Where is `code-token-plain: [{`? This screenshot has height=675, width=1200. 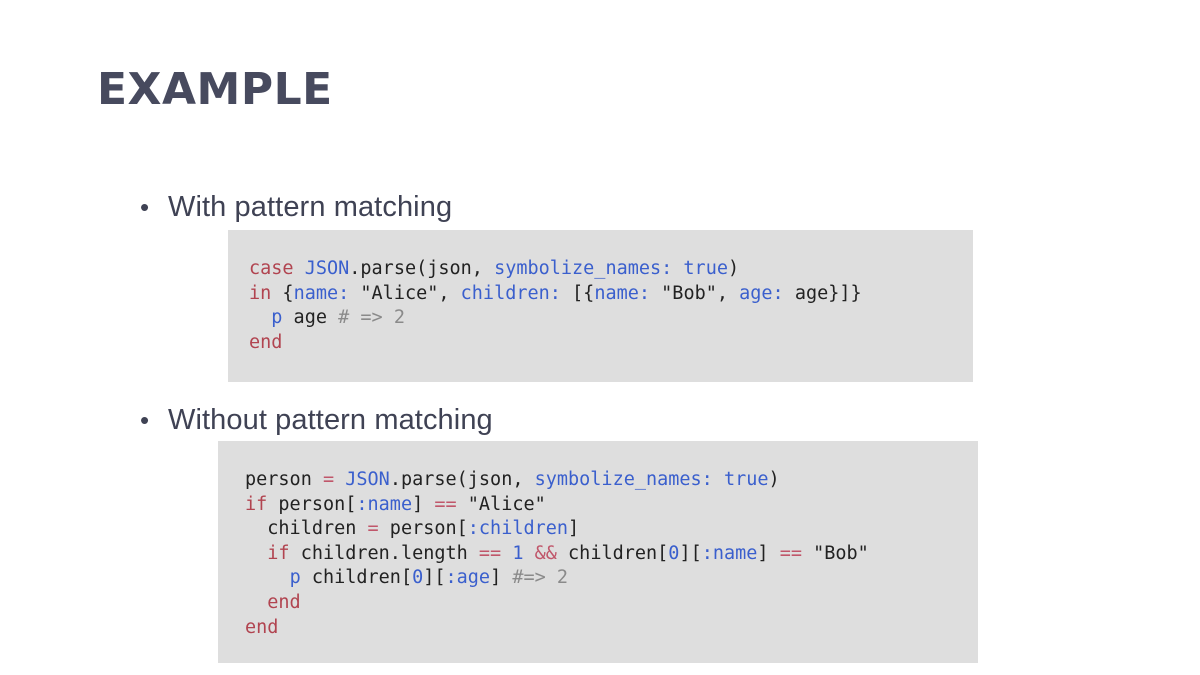 code-token-plain: [{ is located at coordinates (577, 293).